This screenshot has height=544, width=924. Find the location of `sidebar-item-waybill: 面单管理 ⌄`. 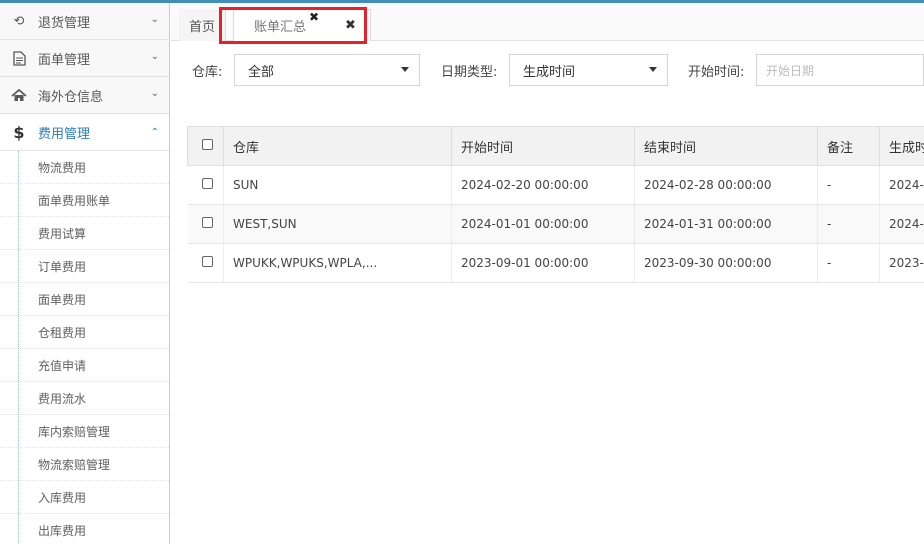

sidebar-item-waybill: 面单管理 ⌄ is located at coordinates (84, 58).